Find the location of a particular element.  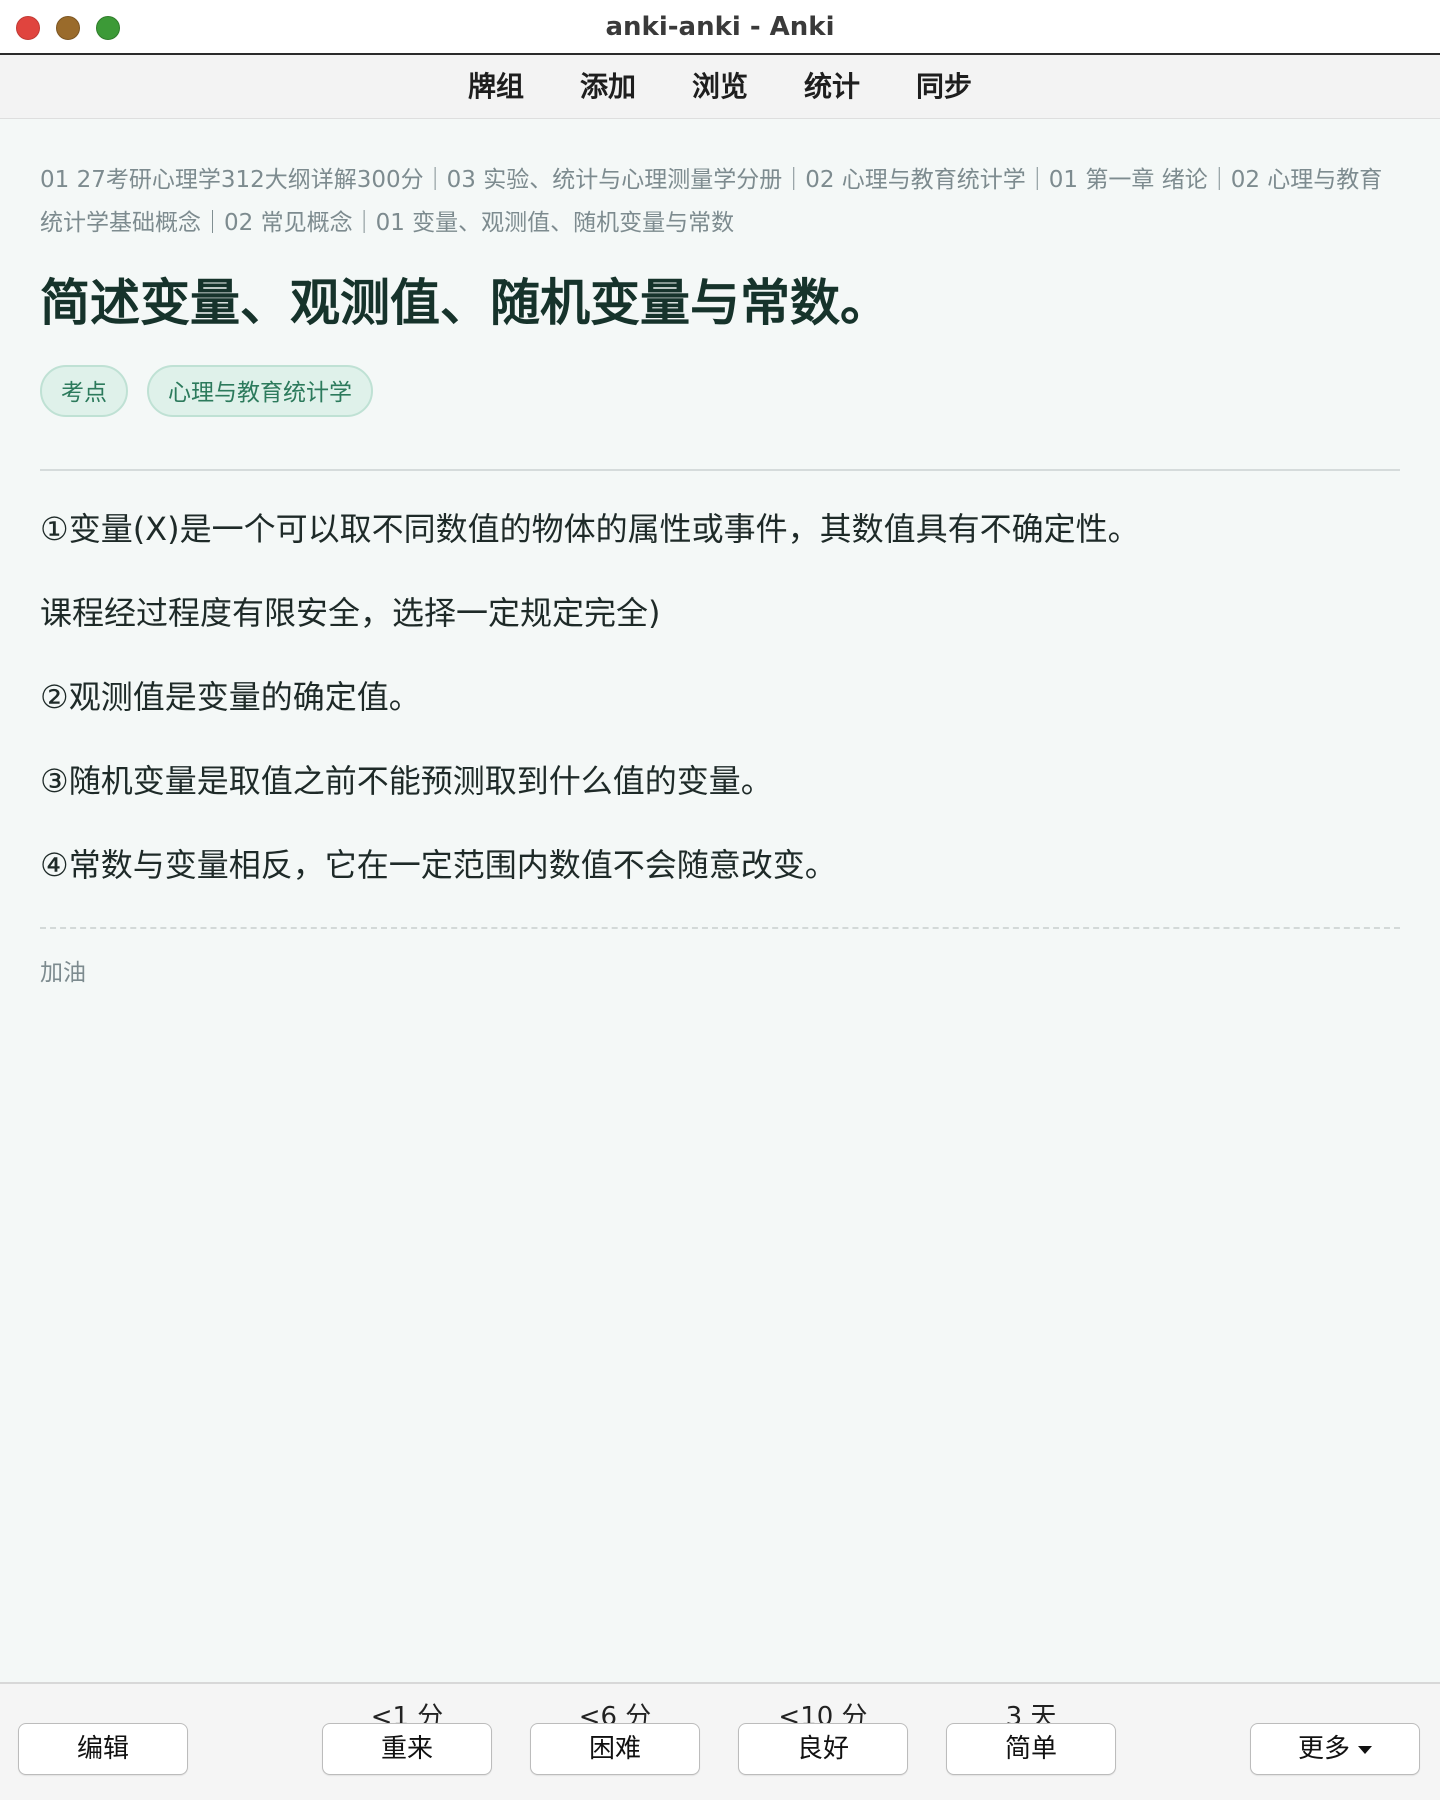

chevron-down-icon is located at coordinates (1365, 1749).